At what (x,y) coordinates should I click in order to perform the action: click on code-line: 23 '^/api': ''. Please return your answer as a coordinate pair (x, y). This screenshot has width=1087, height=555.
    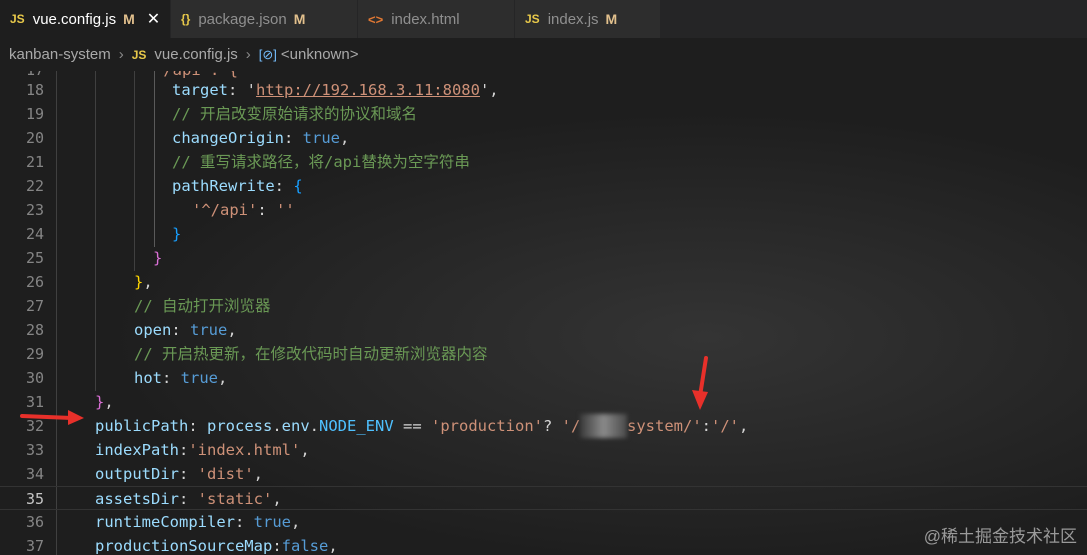
    Looking at the image, I should click on (160, 210).